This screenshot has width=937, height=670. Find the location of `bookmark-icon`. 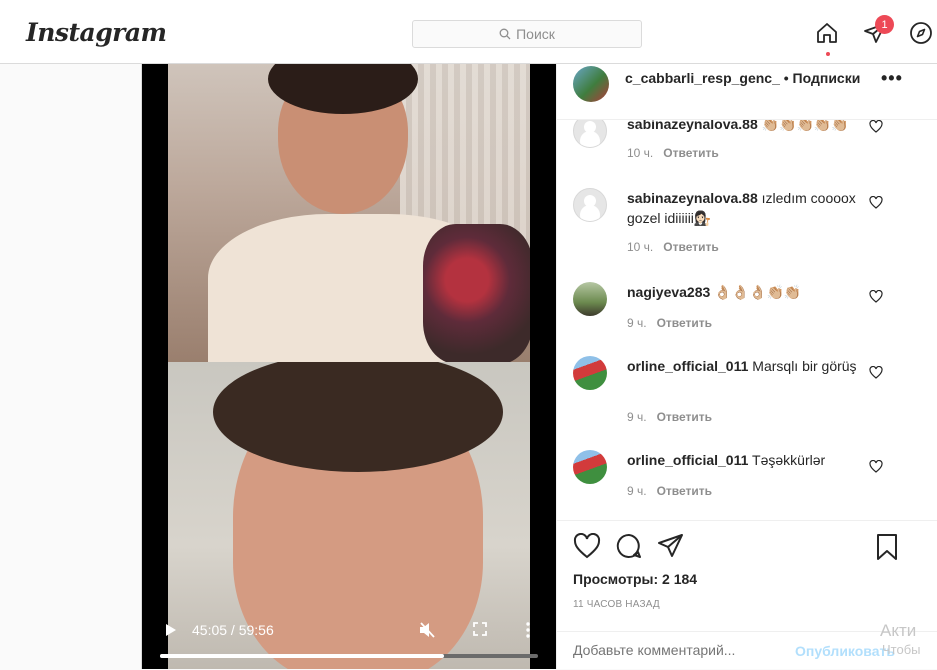

bookmark-icon is located at coordinates (887, 547).